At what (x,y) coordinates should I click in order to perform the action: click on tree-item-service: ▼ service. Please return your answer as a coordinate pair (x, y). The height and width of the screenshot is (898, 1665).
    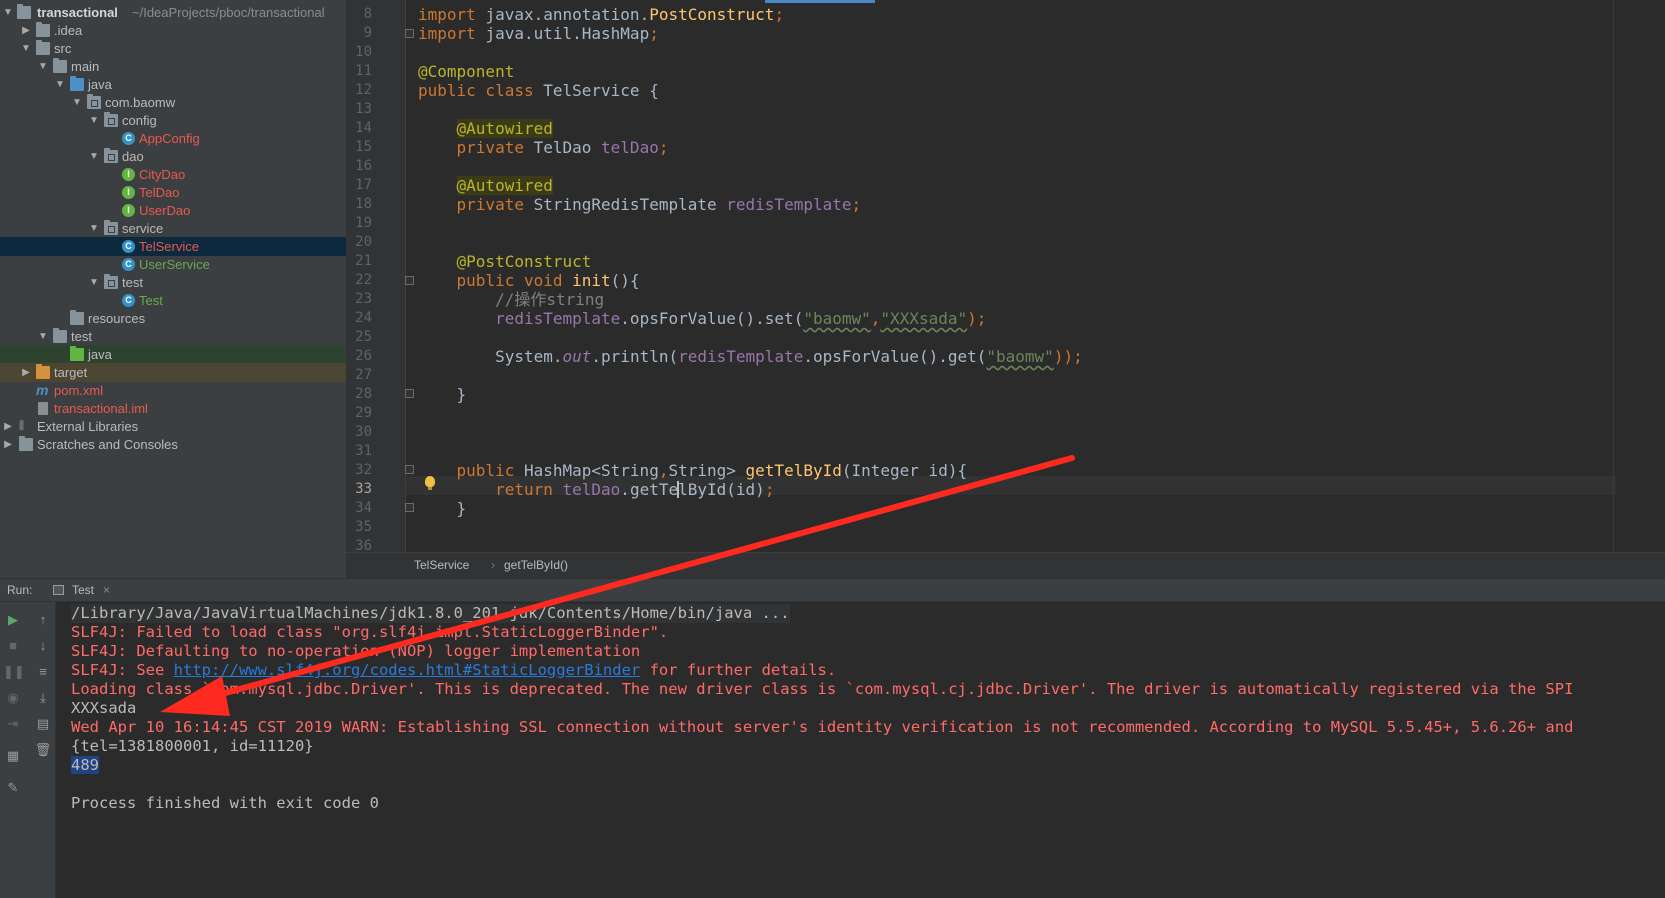
    Looking at the image, I should click on (173, 228).